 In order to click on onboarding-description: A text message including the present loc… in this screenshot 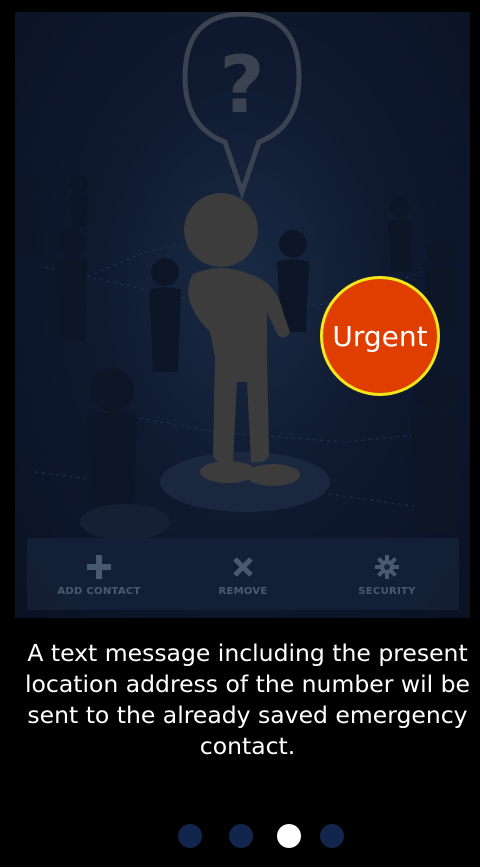, I will do `click(247, 699)`.